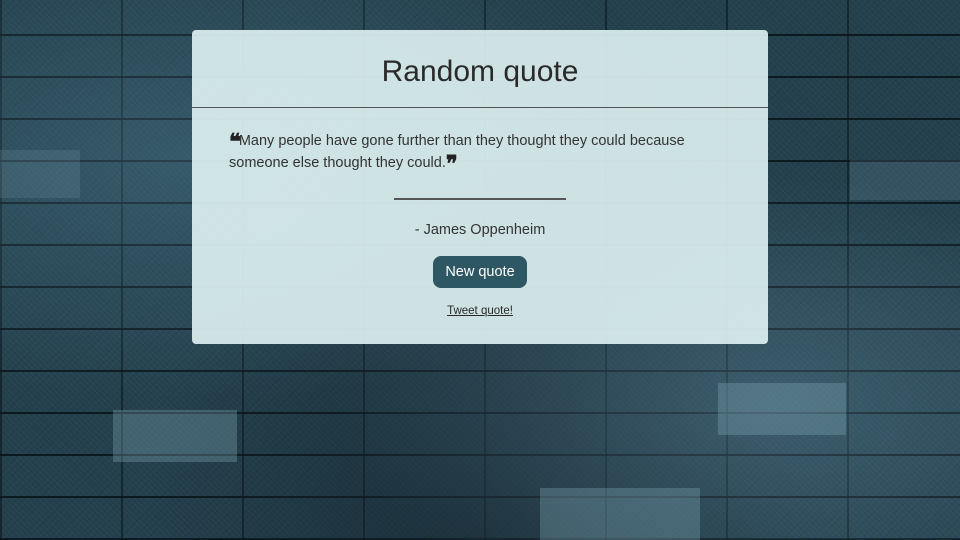 This screenshot has width=960, height=540. I want to click on quote-right-icon: ❞, so click(451, 164).